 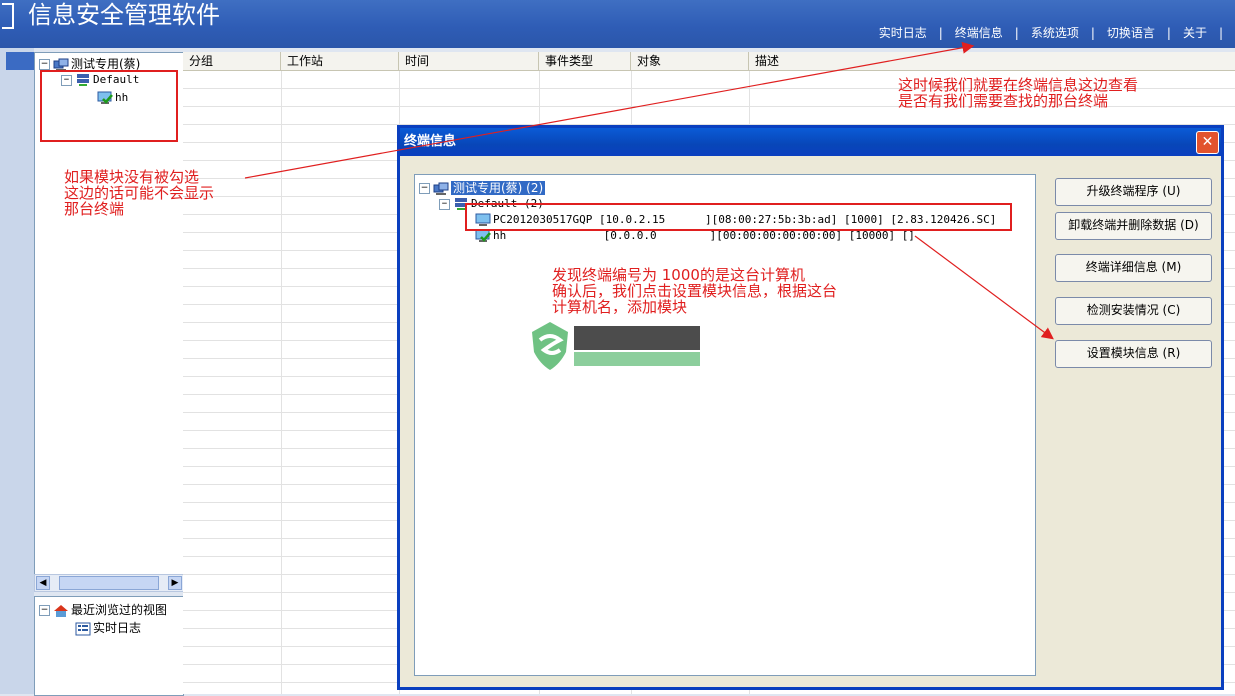 I want to click on app-title-text: 信息安全管理软件, so click(x=124, y=15).